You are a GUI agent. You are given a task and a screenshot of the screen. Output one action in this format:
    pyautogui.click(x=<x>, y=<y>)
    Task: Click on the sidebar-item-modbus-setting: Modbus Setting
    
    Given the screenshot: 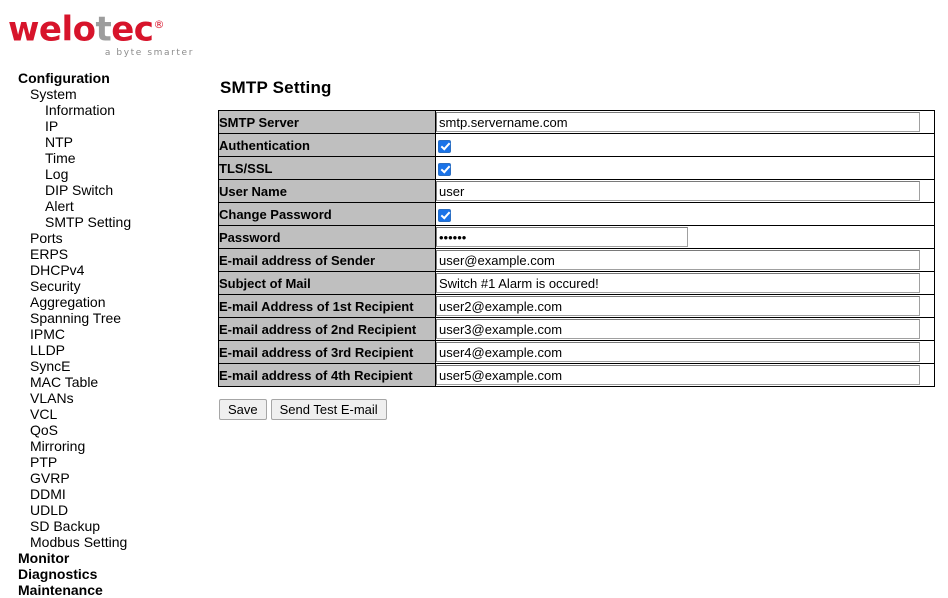 What is the action you would take?
    pyautogui.click(x=105, y=542)
    